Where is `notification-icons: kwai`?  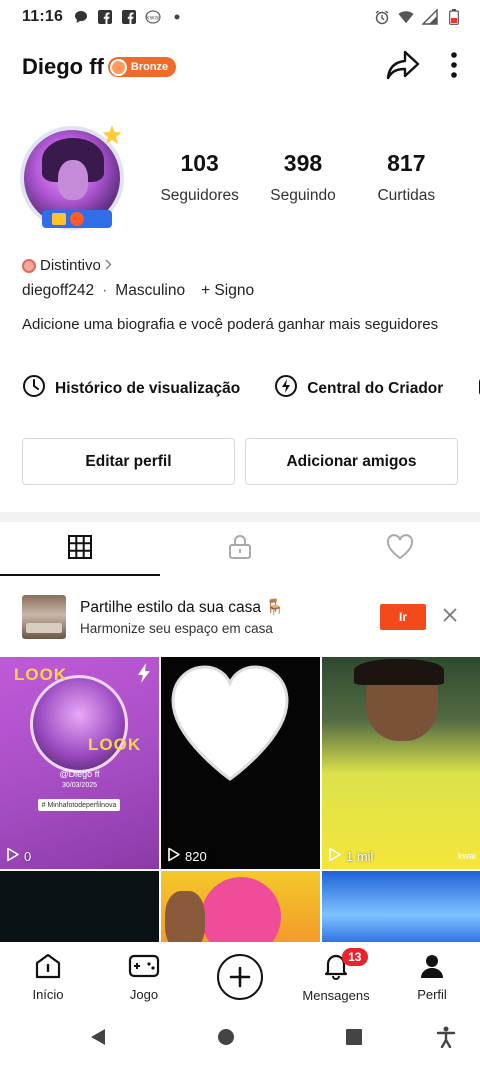
notification-icons: kwai is located at coordinates (129, 17).